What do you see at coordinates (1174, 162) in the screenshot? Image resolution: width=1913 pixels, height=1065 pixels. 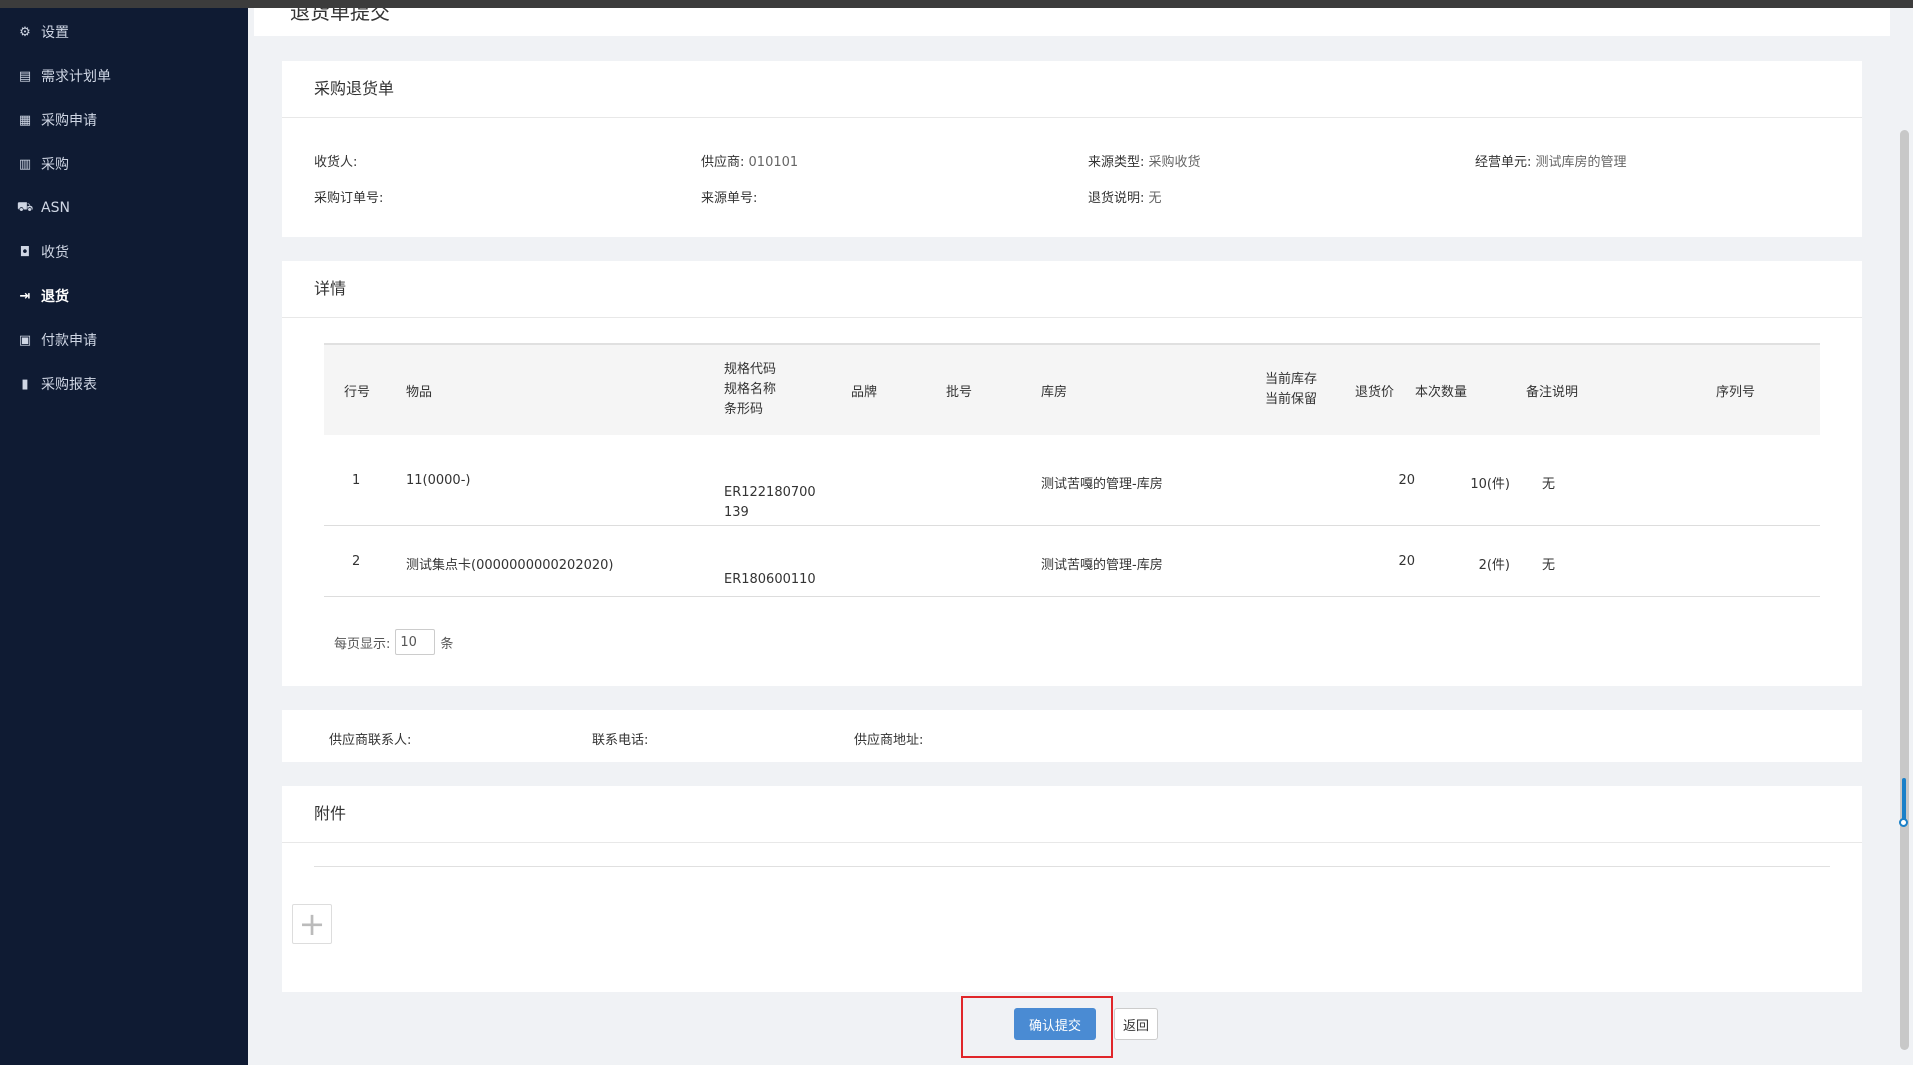 I see `source-type-value: 采购收货` at bounding box center [1174, 162].